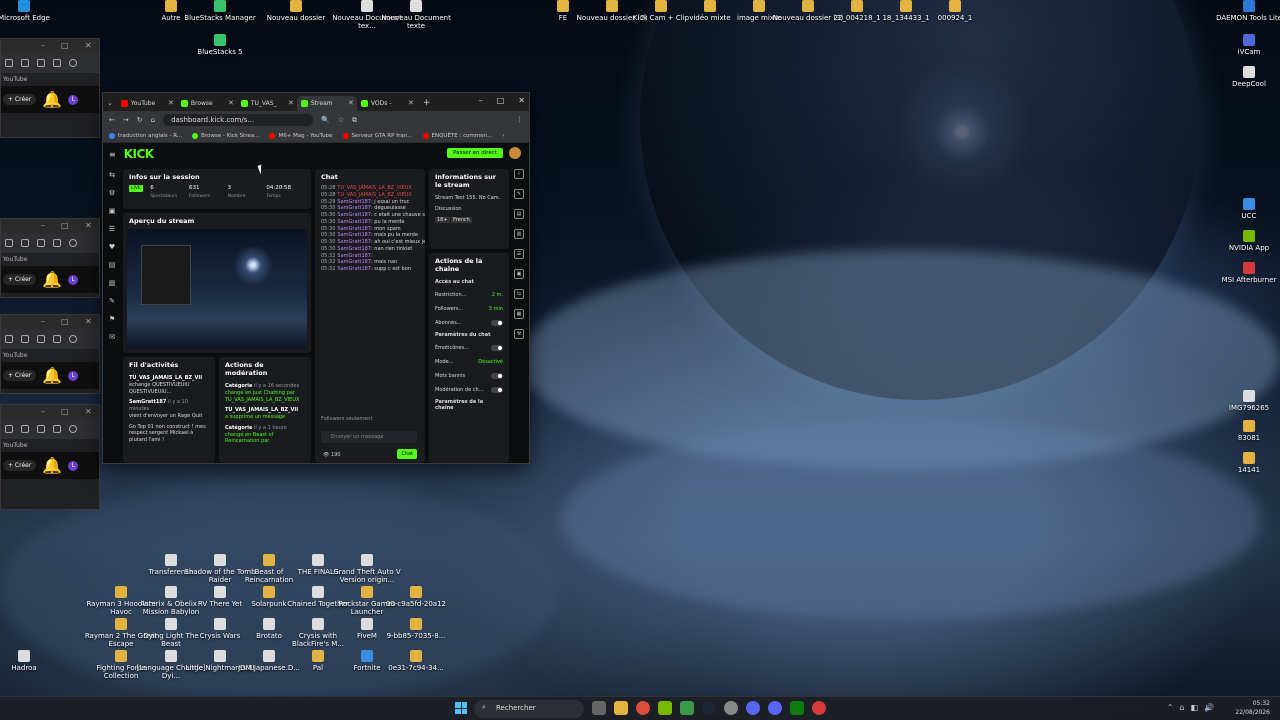  I want to click on setting-row: Mode... Désactivé, so click(469, 362).